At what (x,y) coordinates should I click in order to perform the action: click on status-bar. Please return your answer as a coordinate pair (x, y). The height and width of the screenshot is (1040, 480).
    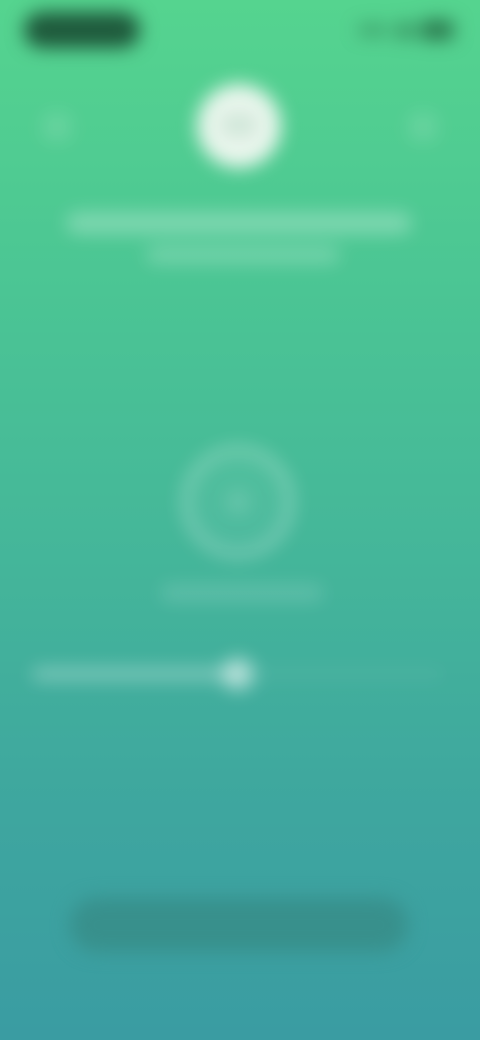
    Looking at the image, I should click on (240, 30).